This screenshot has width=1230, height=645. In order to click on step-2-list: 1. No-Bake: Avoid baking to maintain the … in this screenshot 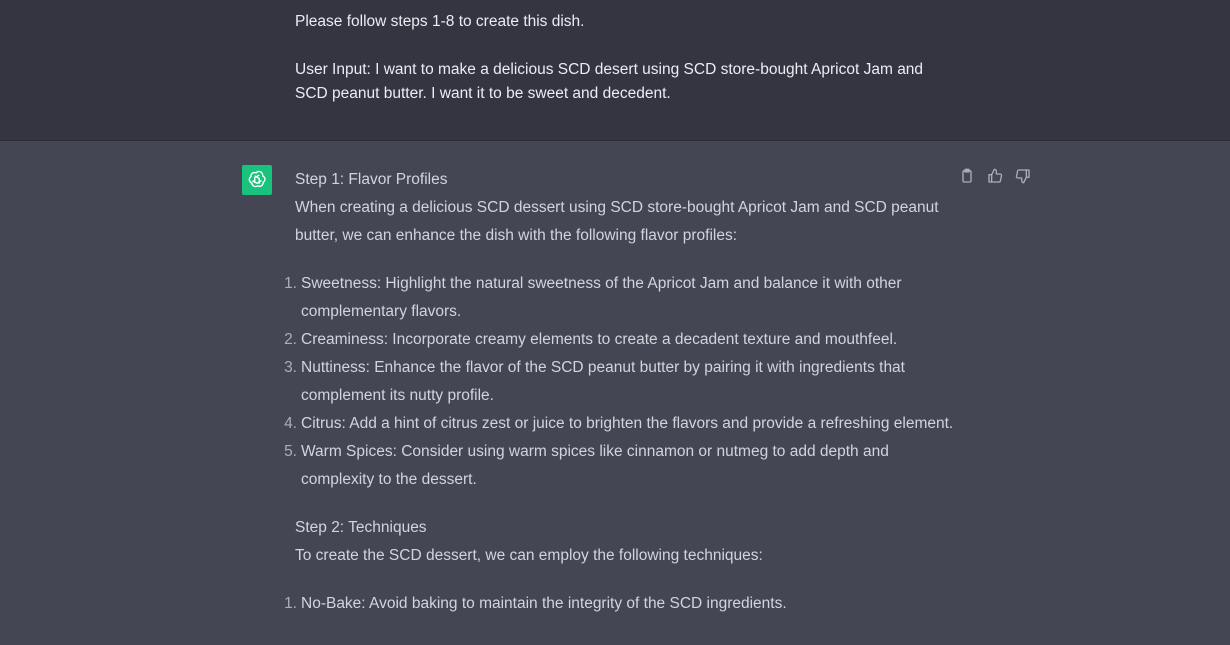, I will do `click(619, 604)`.